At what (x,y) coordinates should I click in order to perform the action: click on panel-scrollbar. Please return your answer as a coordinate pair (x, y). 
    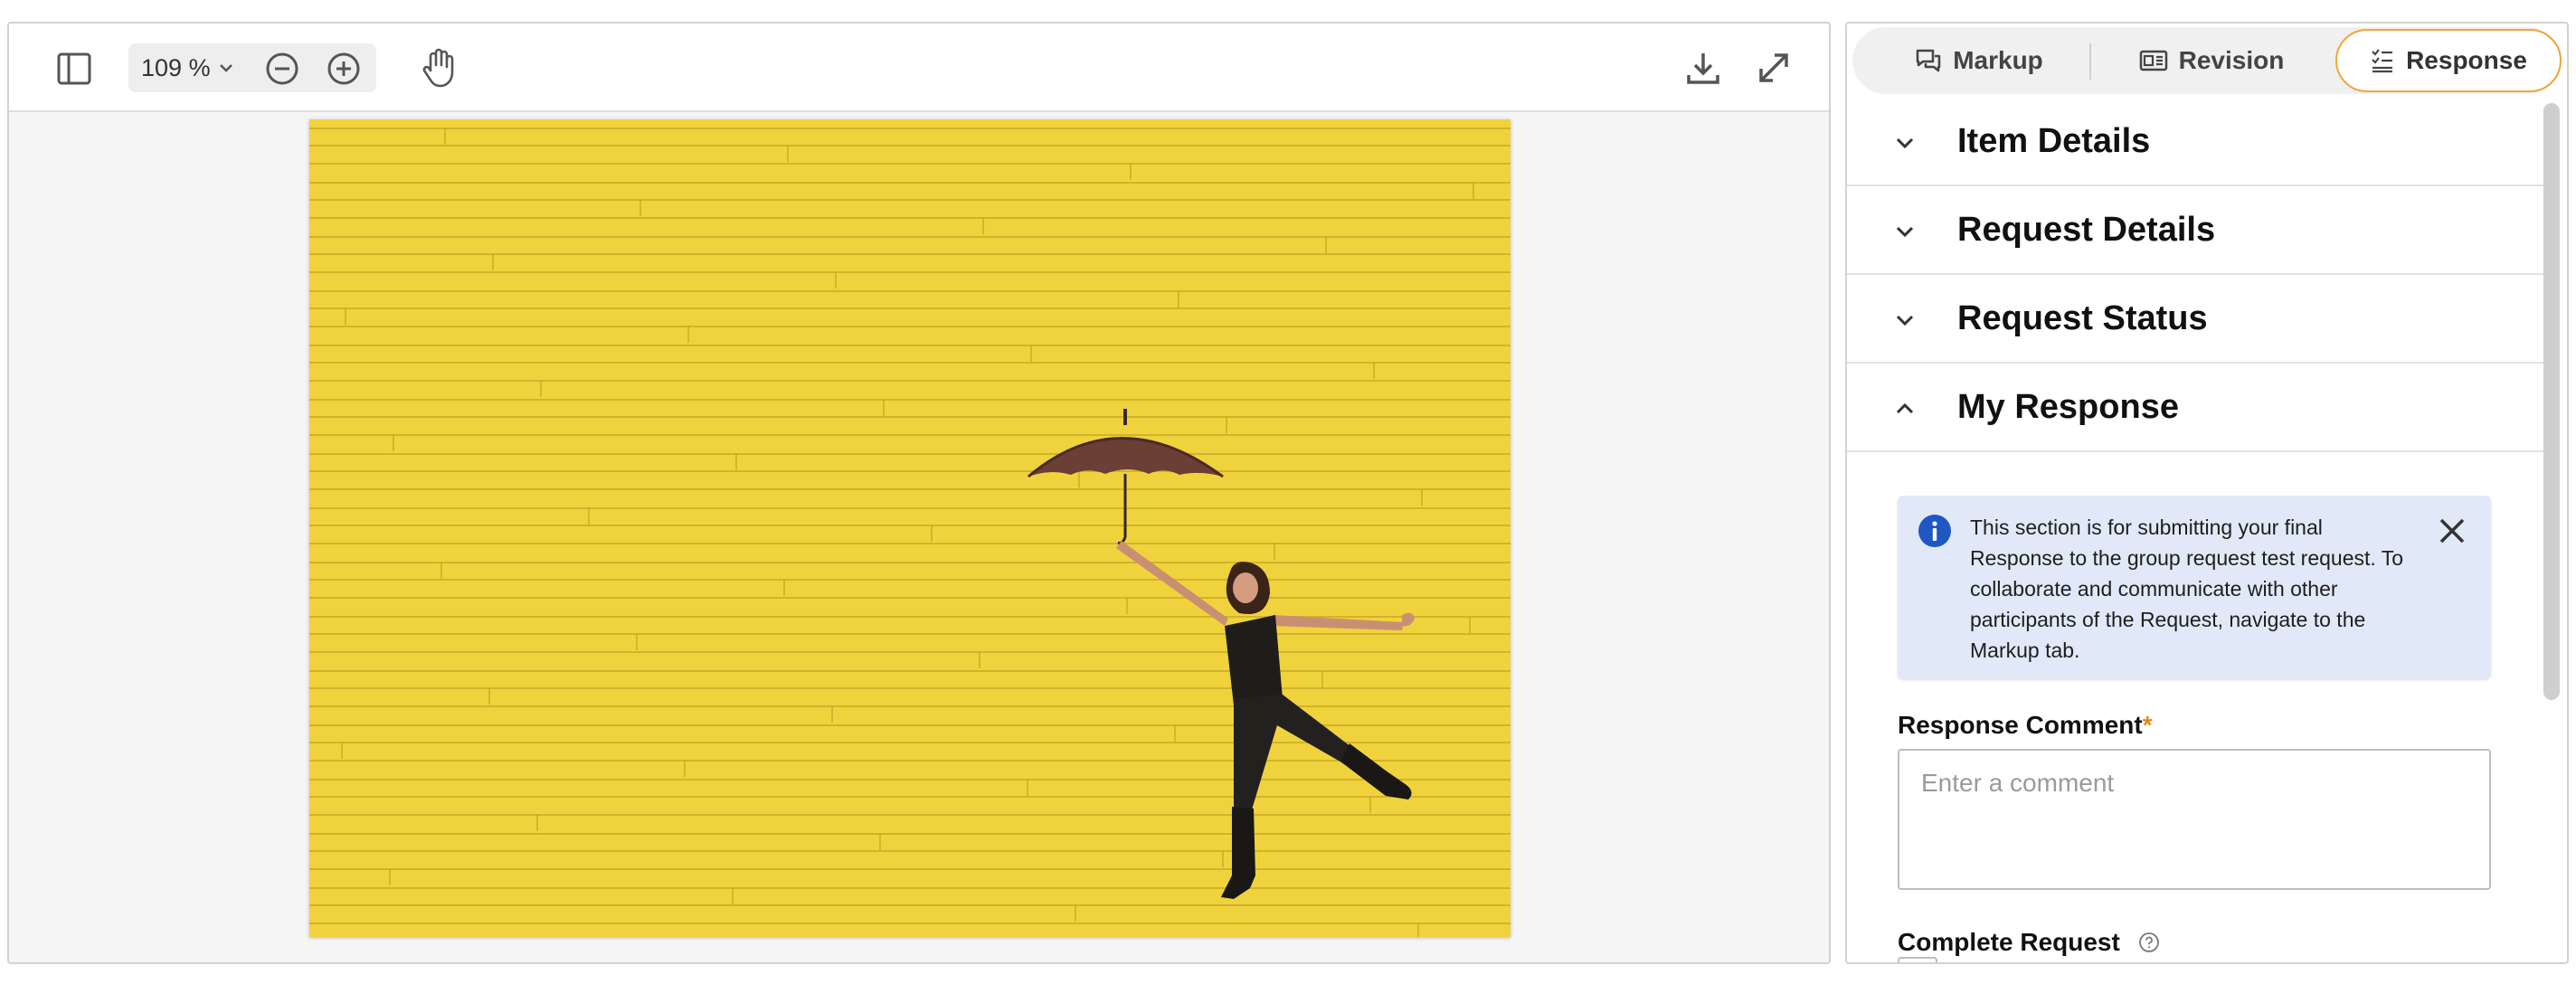
    Looking at the image, I should click on (2551, 401).